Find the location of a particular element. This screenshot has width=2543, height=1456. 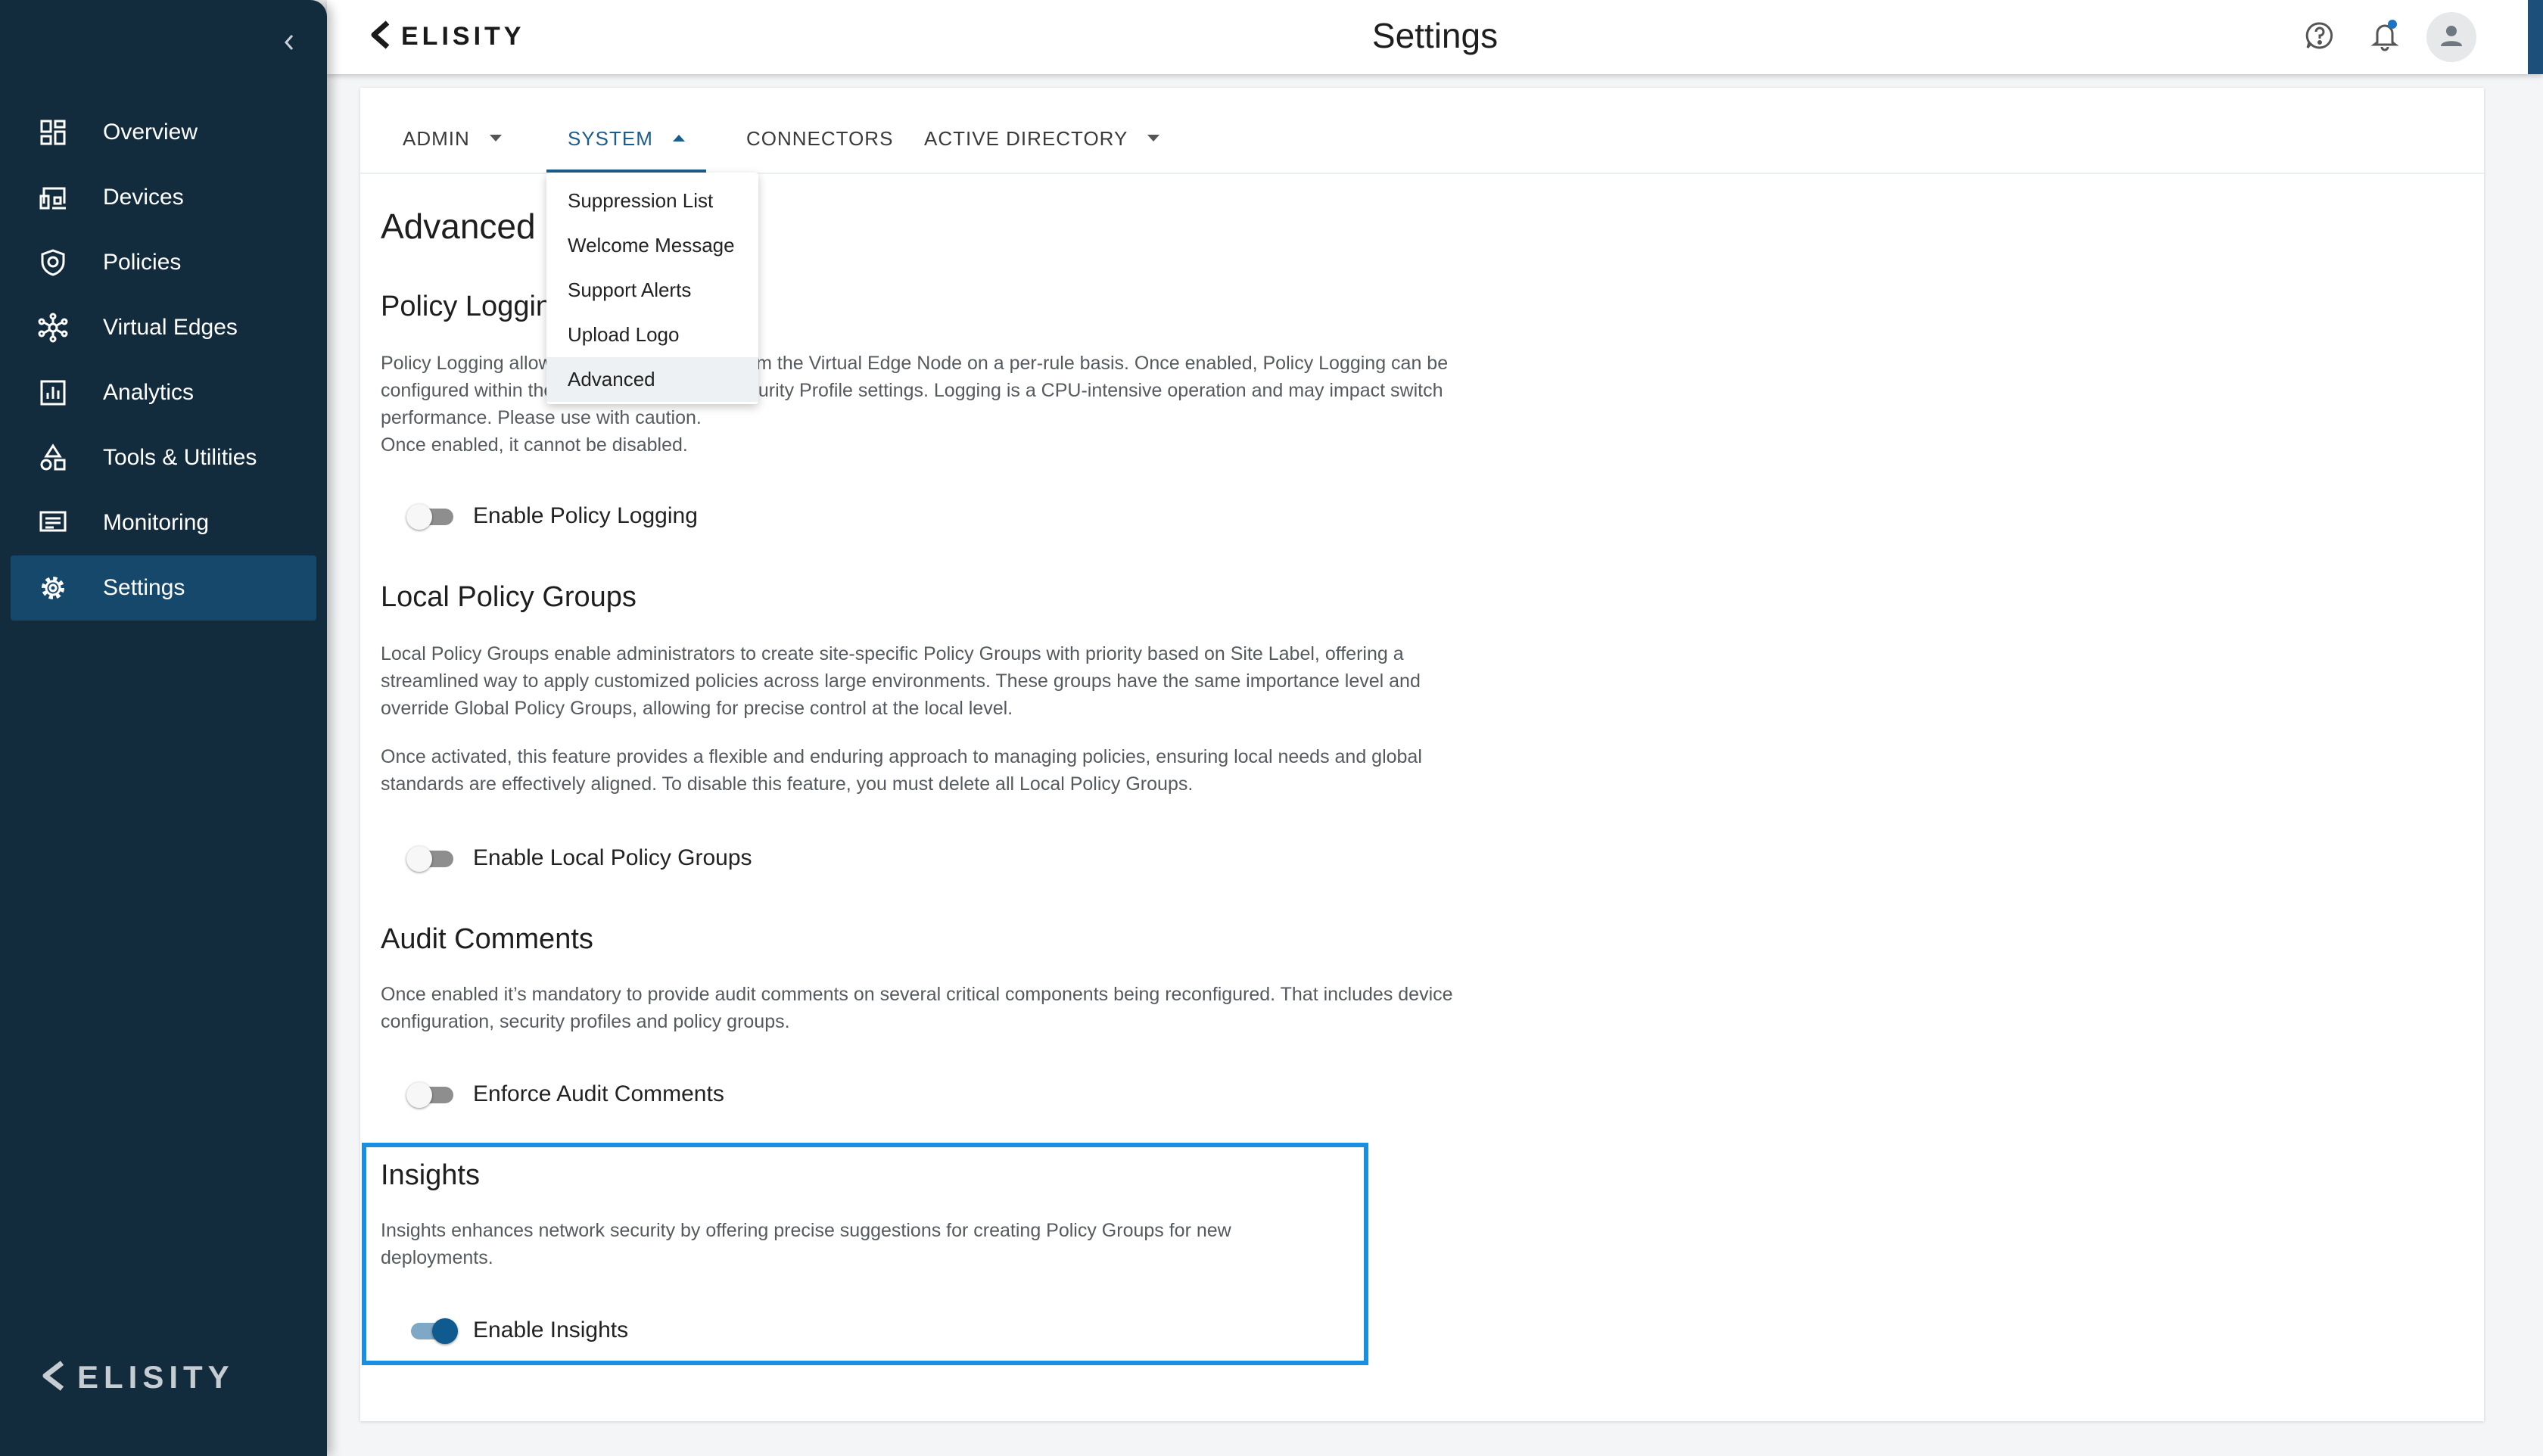

page-title: Settings is located at coordinates (1435, 35).